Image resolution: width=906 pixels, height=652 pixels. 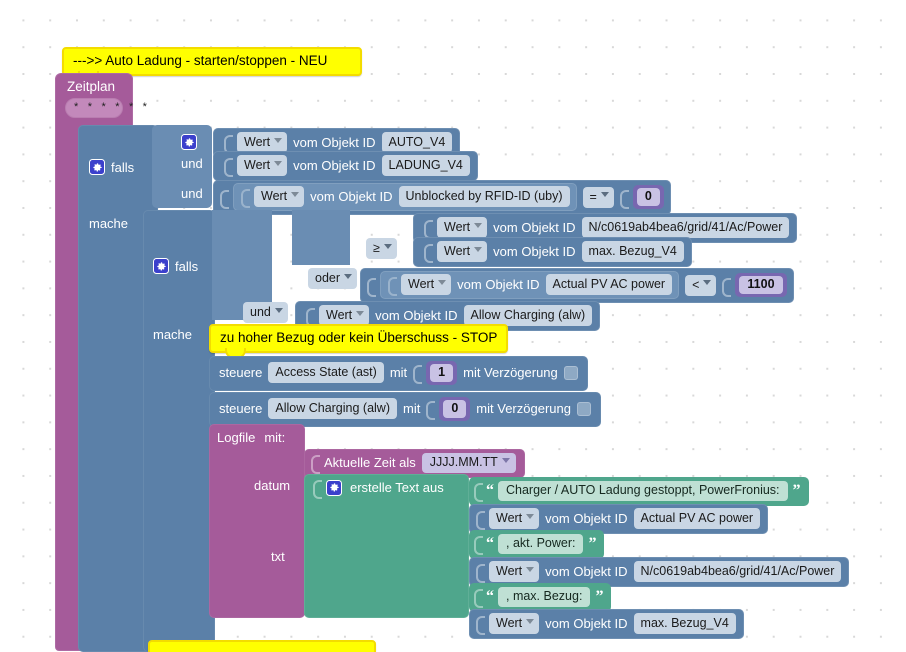 I want to click on value-block-max-bezug: Wert vom Objekt ID max. Bezug_V4, so click(x=552, y=252).